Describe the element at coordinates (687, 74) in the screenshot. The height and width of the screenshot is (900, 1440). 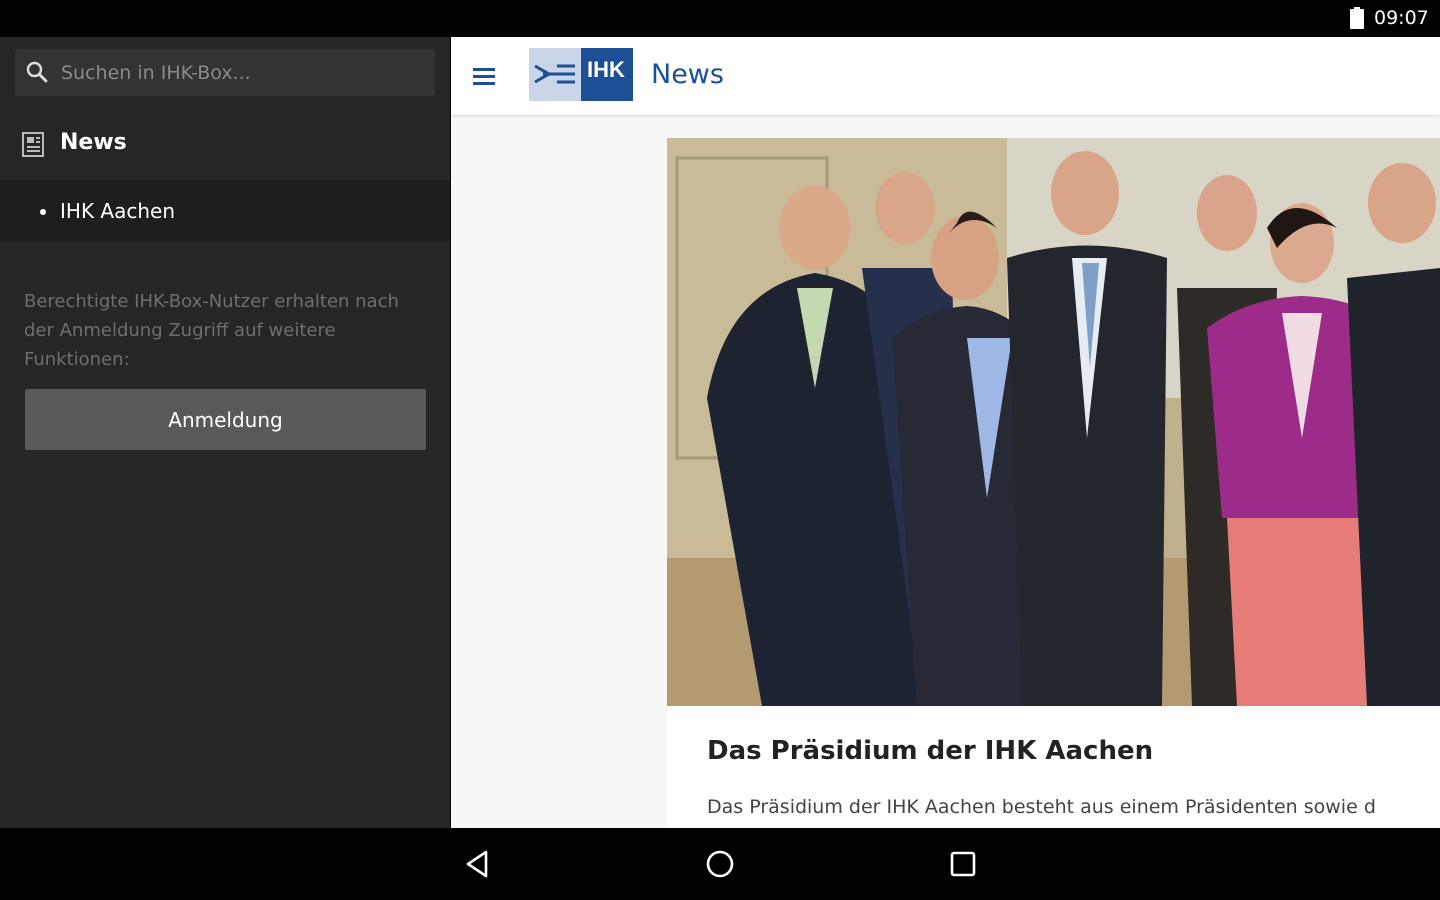
I see `page-title: News` at that location.